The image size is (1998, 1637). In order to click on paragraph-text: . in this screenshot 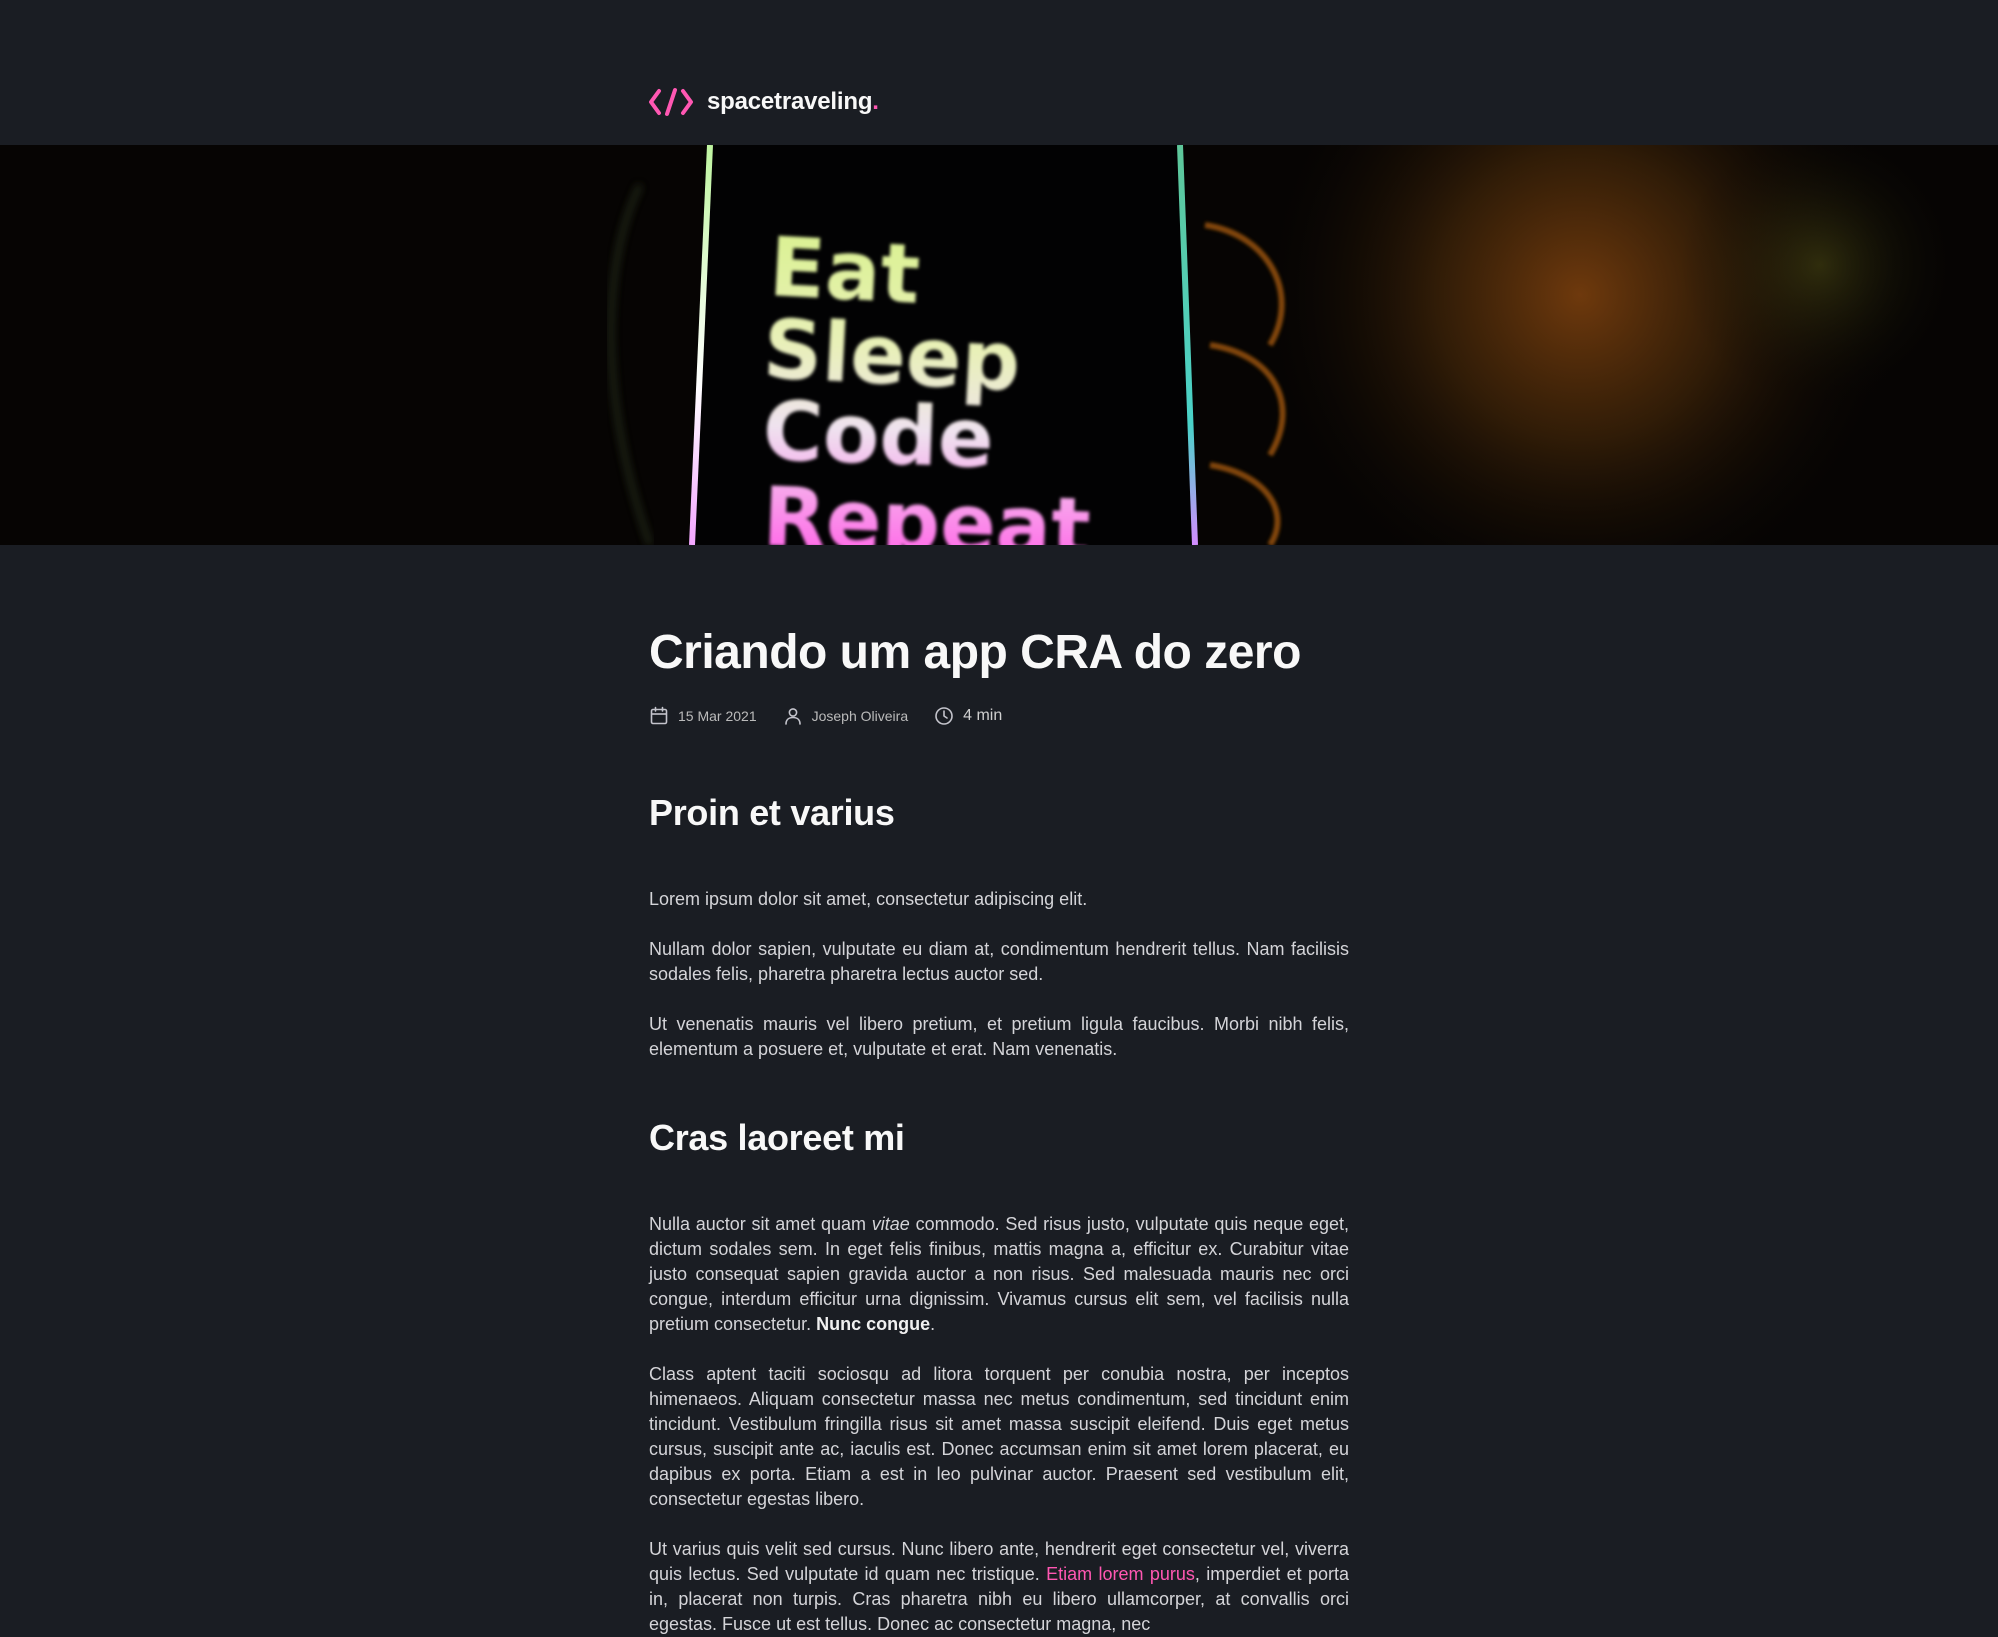, I will do `click(933, 1324)`.